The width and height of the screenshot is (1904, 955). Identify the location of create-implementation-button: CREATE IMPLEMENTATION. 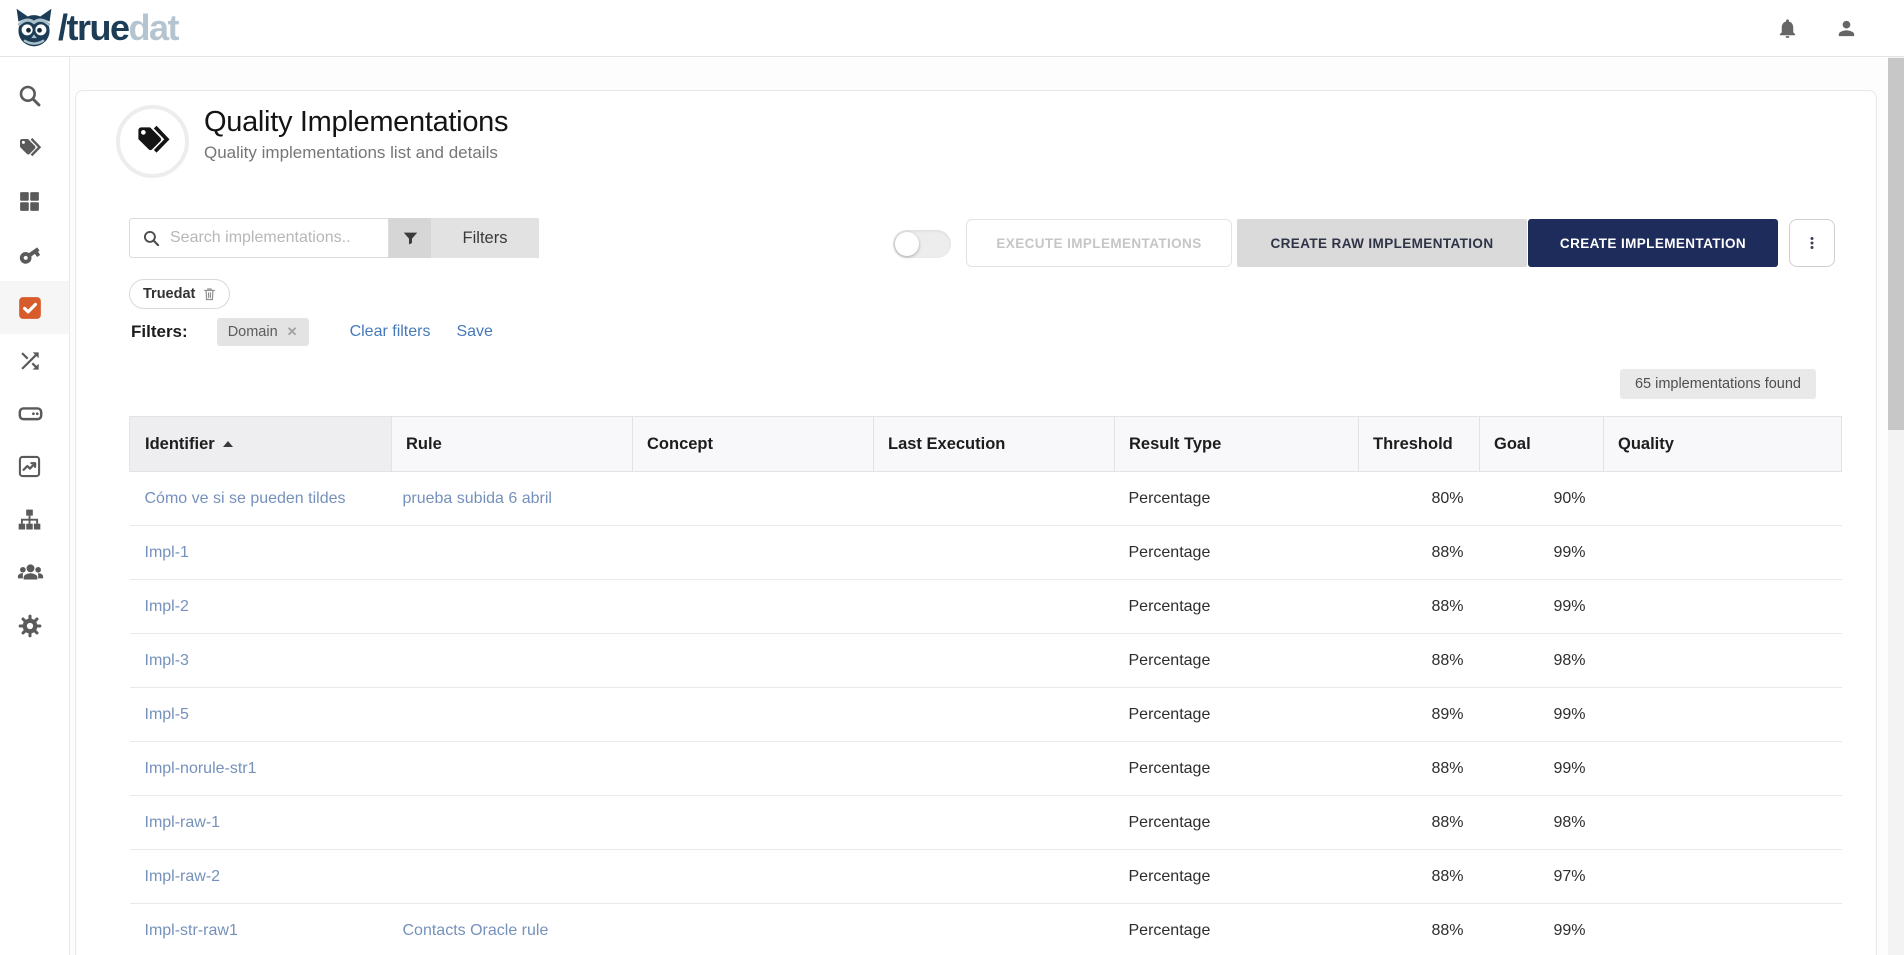
(1653, 243).